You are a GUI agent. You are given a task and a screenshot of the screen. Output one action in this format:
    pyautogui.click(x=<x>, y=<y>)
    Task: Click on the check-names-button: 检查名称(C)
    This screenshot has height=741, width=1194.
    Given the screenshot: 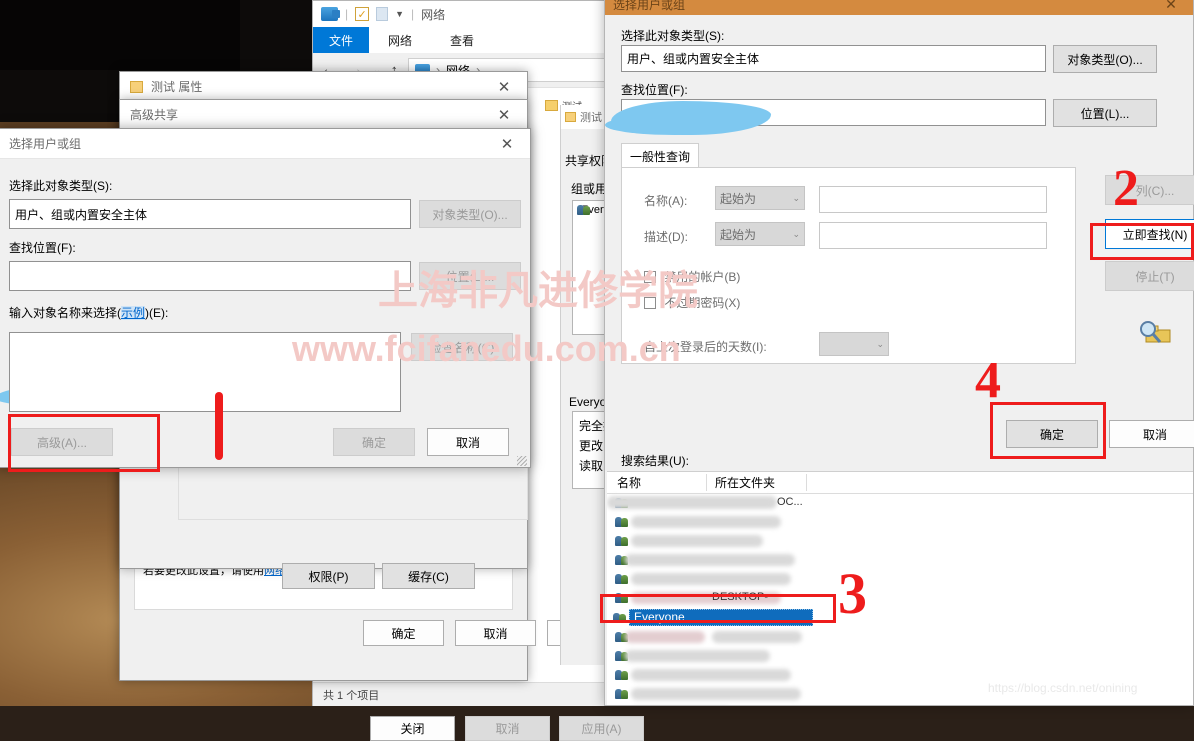 What is the action you would take?
    pyautogui.click(x=462, y=347)
    